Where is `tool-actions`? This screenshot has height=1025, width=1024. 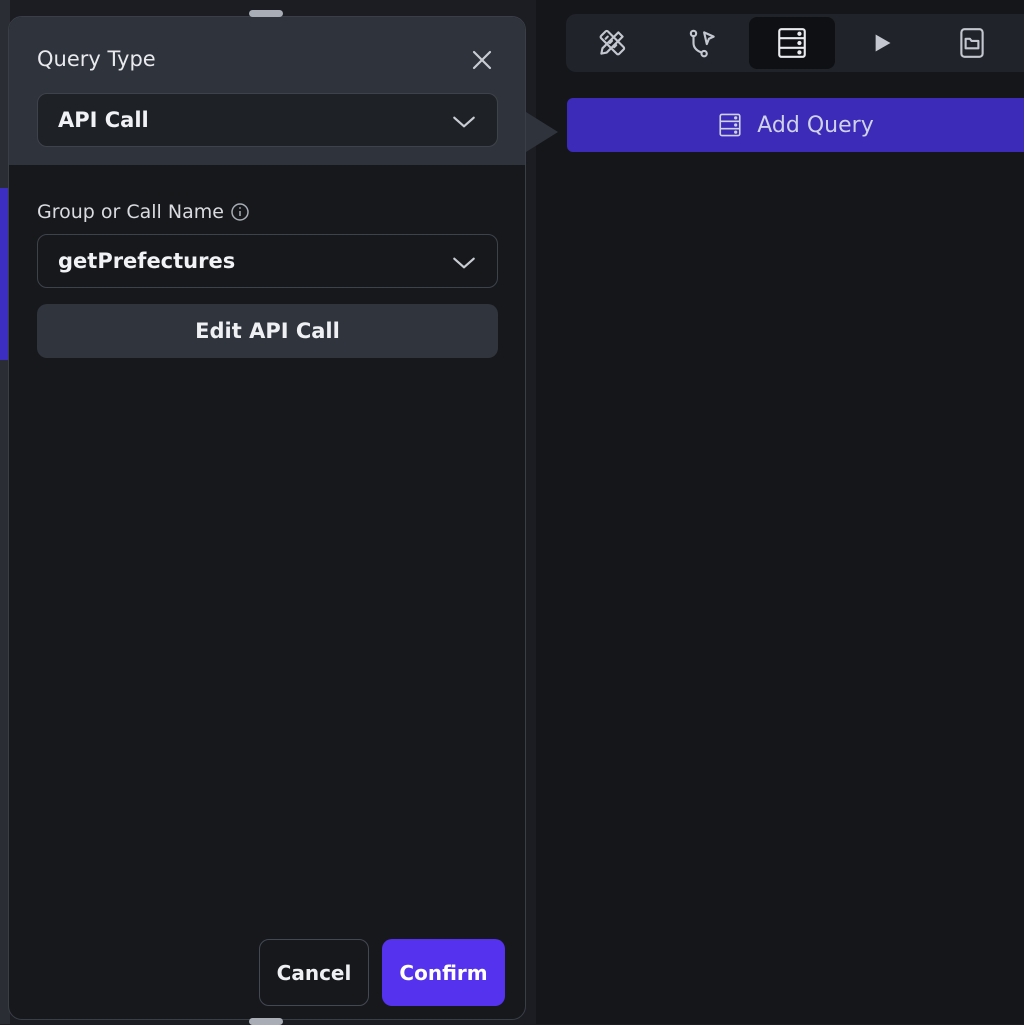 tool-actions is located at coordinates (702, 43).